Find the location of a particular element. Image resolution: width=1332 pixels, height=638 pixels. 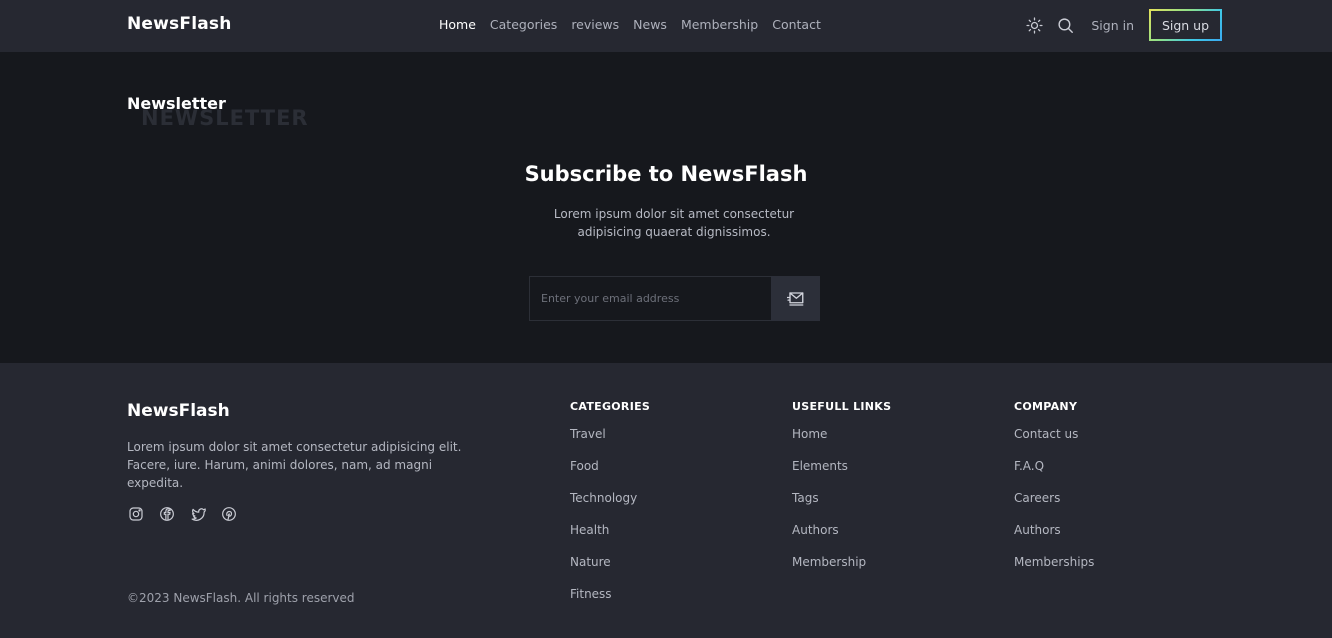

subscribe-heading: Subscribe to NewsFlash is located at coordinates (666, 174).